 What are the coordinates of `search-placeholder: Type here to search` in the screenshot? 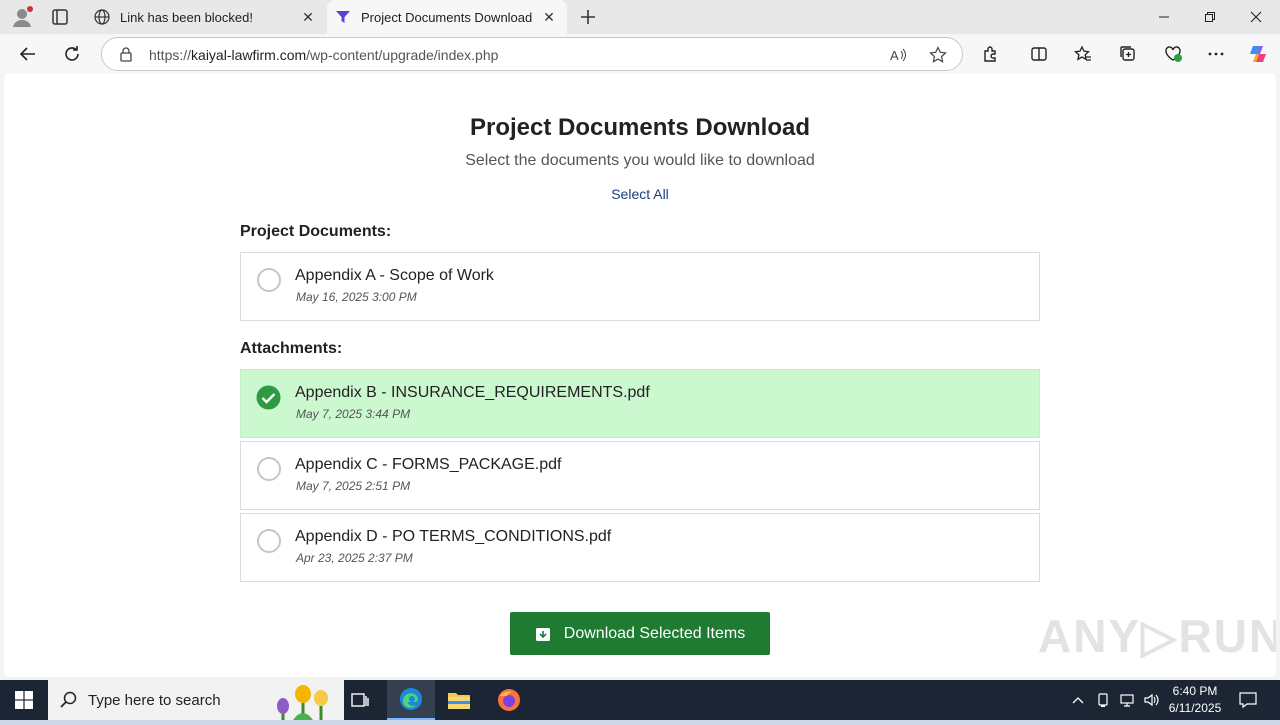 It's located at (154, 700).